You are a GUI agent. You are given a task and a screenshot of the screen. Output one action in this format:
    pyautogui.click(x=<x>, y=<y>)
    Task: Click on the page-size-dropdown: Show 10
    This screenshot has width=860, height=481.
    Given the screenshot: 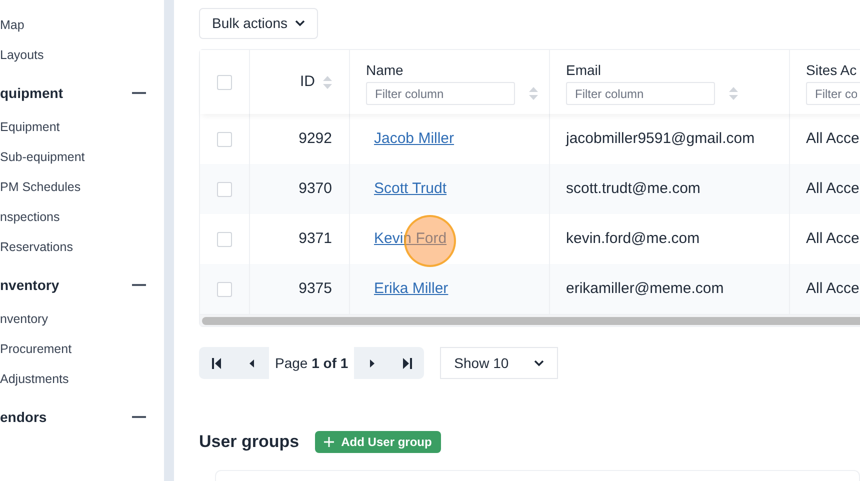 What is the action you would take?
    pyautogui.click(x=499, y=363)
    